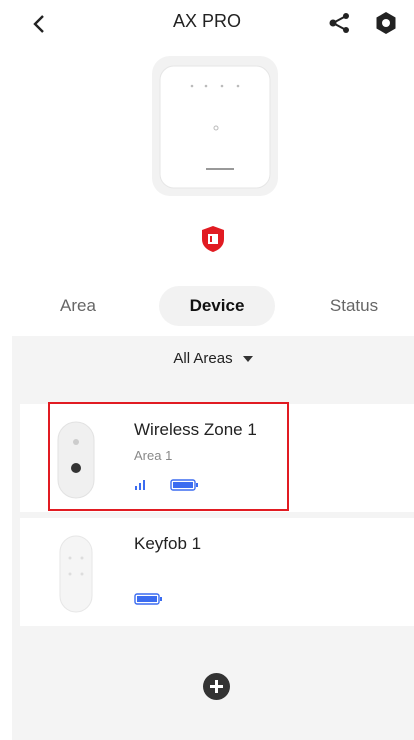  What do you see at coordinates (140, 485) in the screenshot?
I see `signal-icon` at bounding box center [140, 485].